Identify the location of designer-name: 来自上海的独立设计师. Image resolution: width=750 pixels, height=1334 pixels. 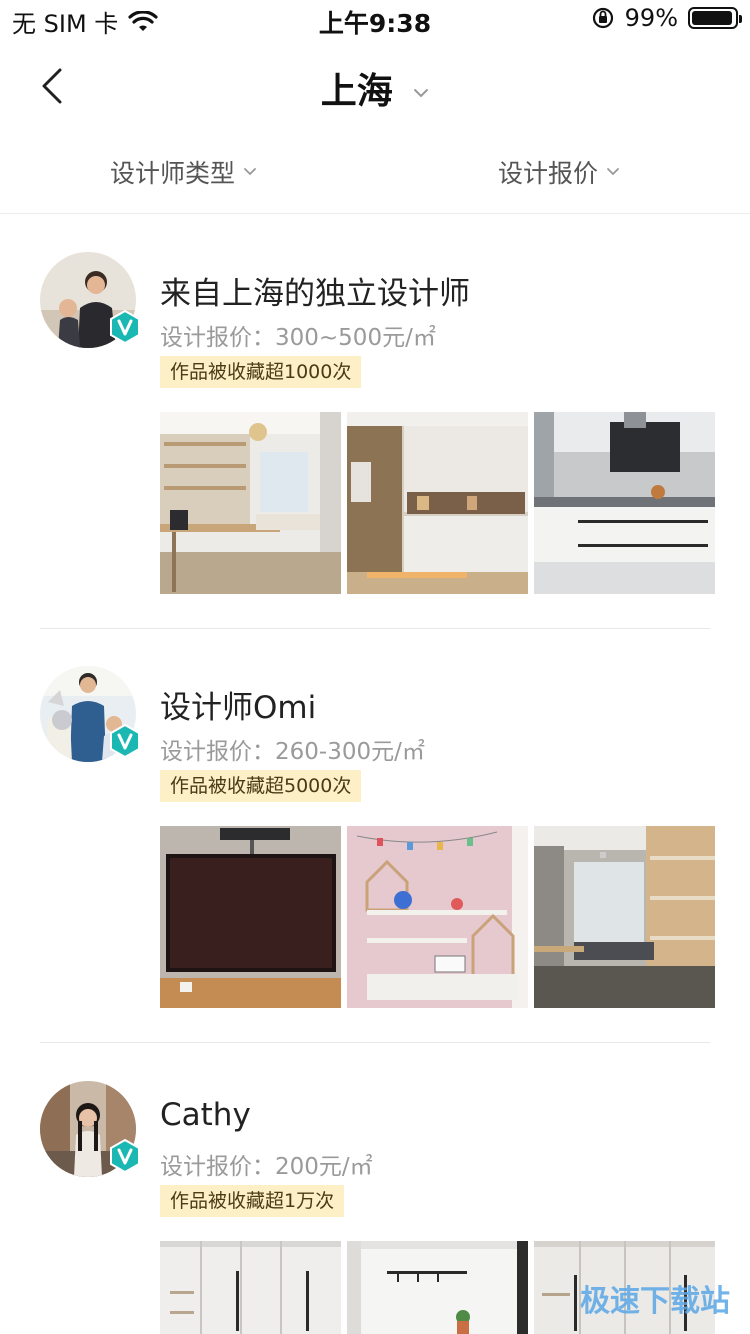
(315, 294).